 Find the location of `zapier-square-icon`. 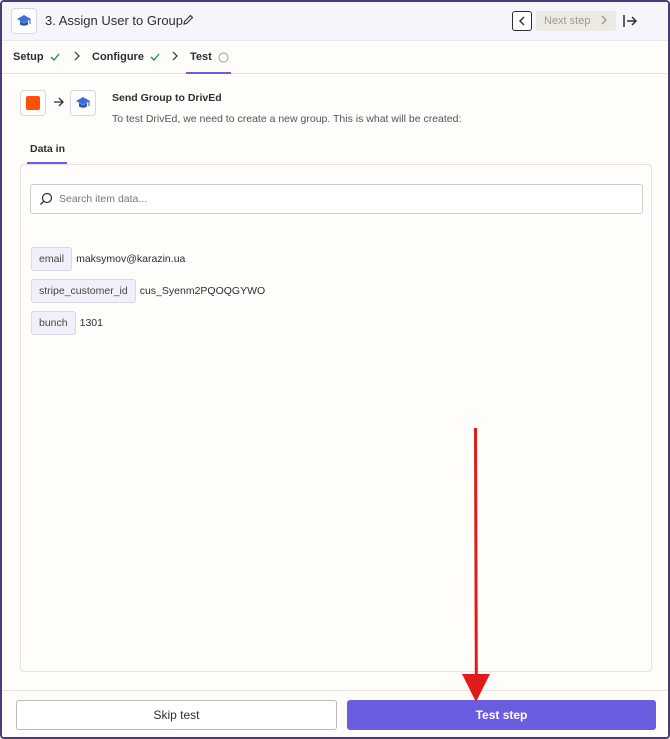

zapier-square-icon is located at coordinates (33, 103).